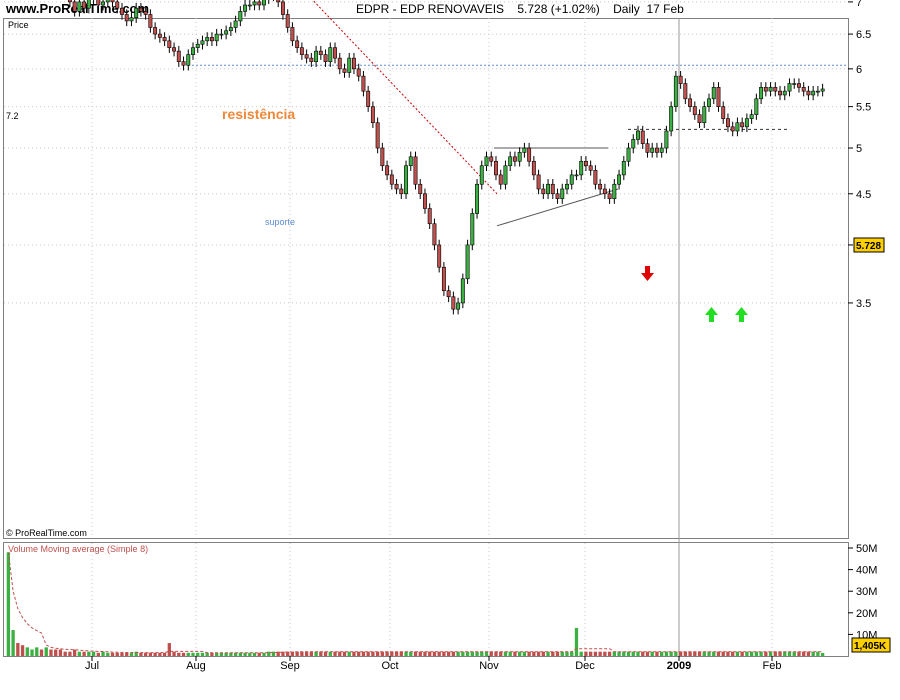 The height and width of the screenshot is (700, 900). I want to click on x-tick-label: Sep, so click(290, 666).